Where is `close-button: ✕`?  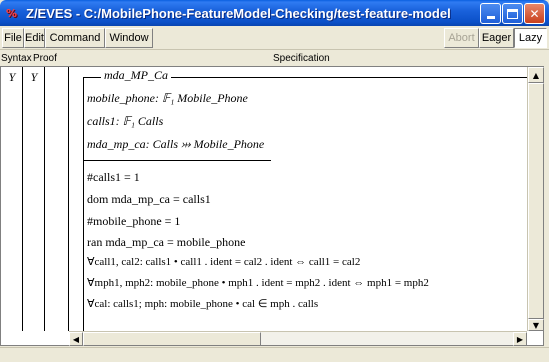 close-button: ✕ is located at coordinates (534, 13).